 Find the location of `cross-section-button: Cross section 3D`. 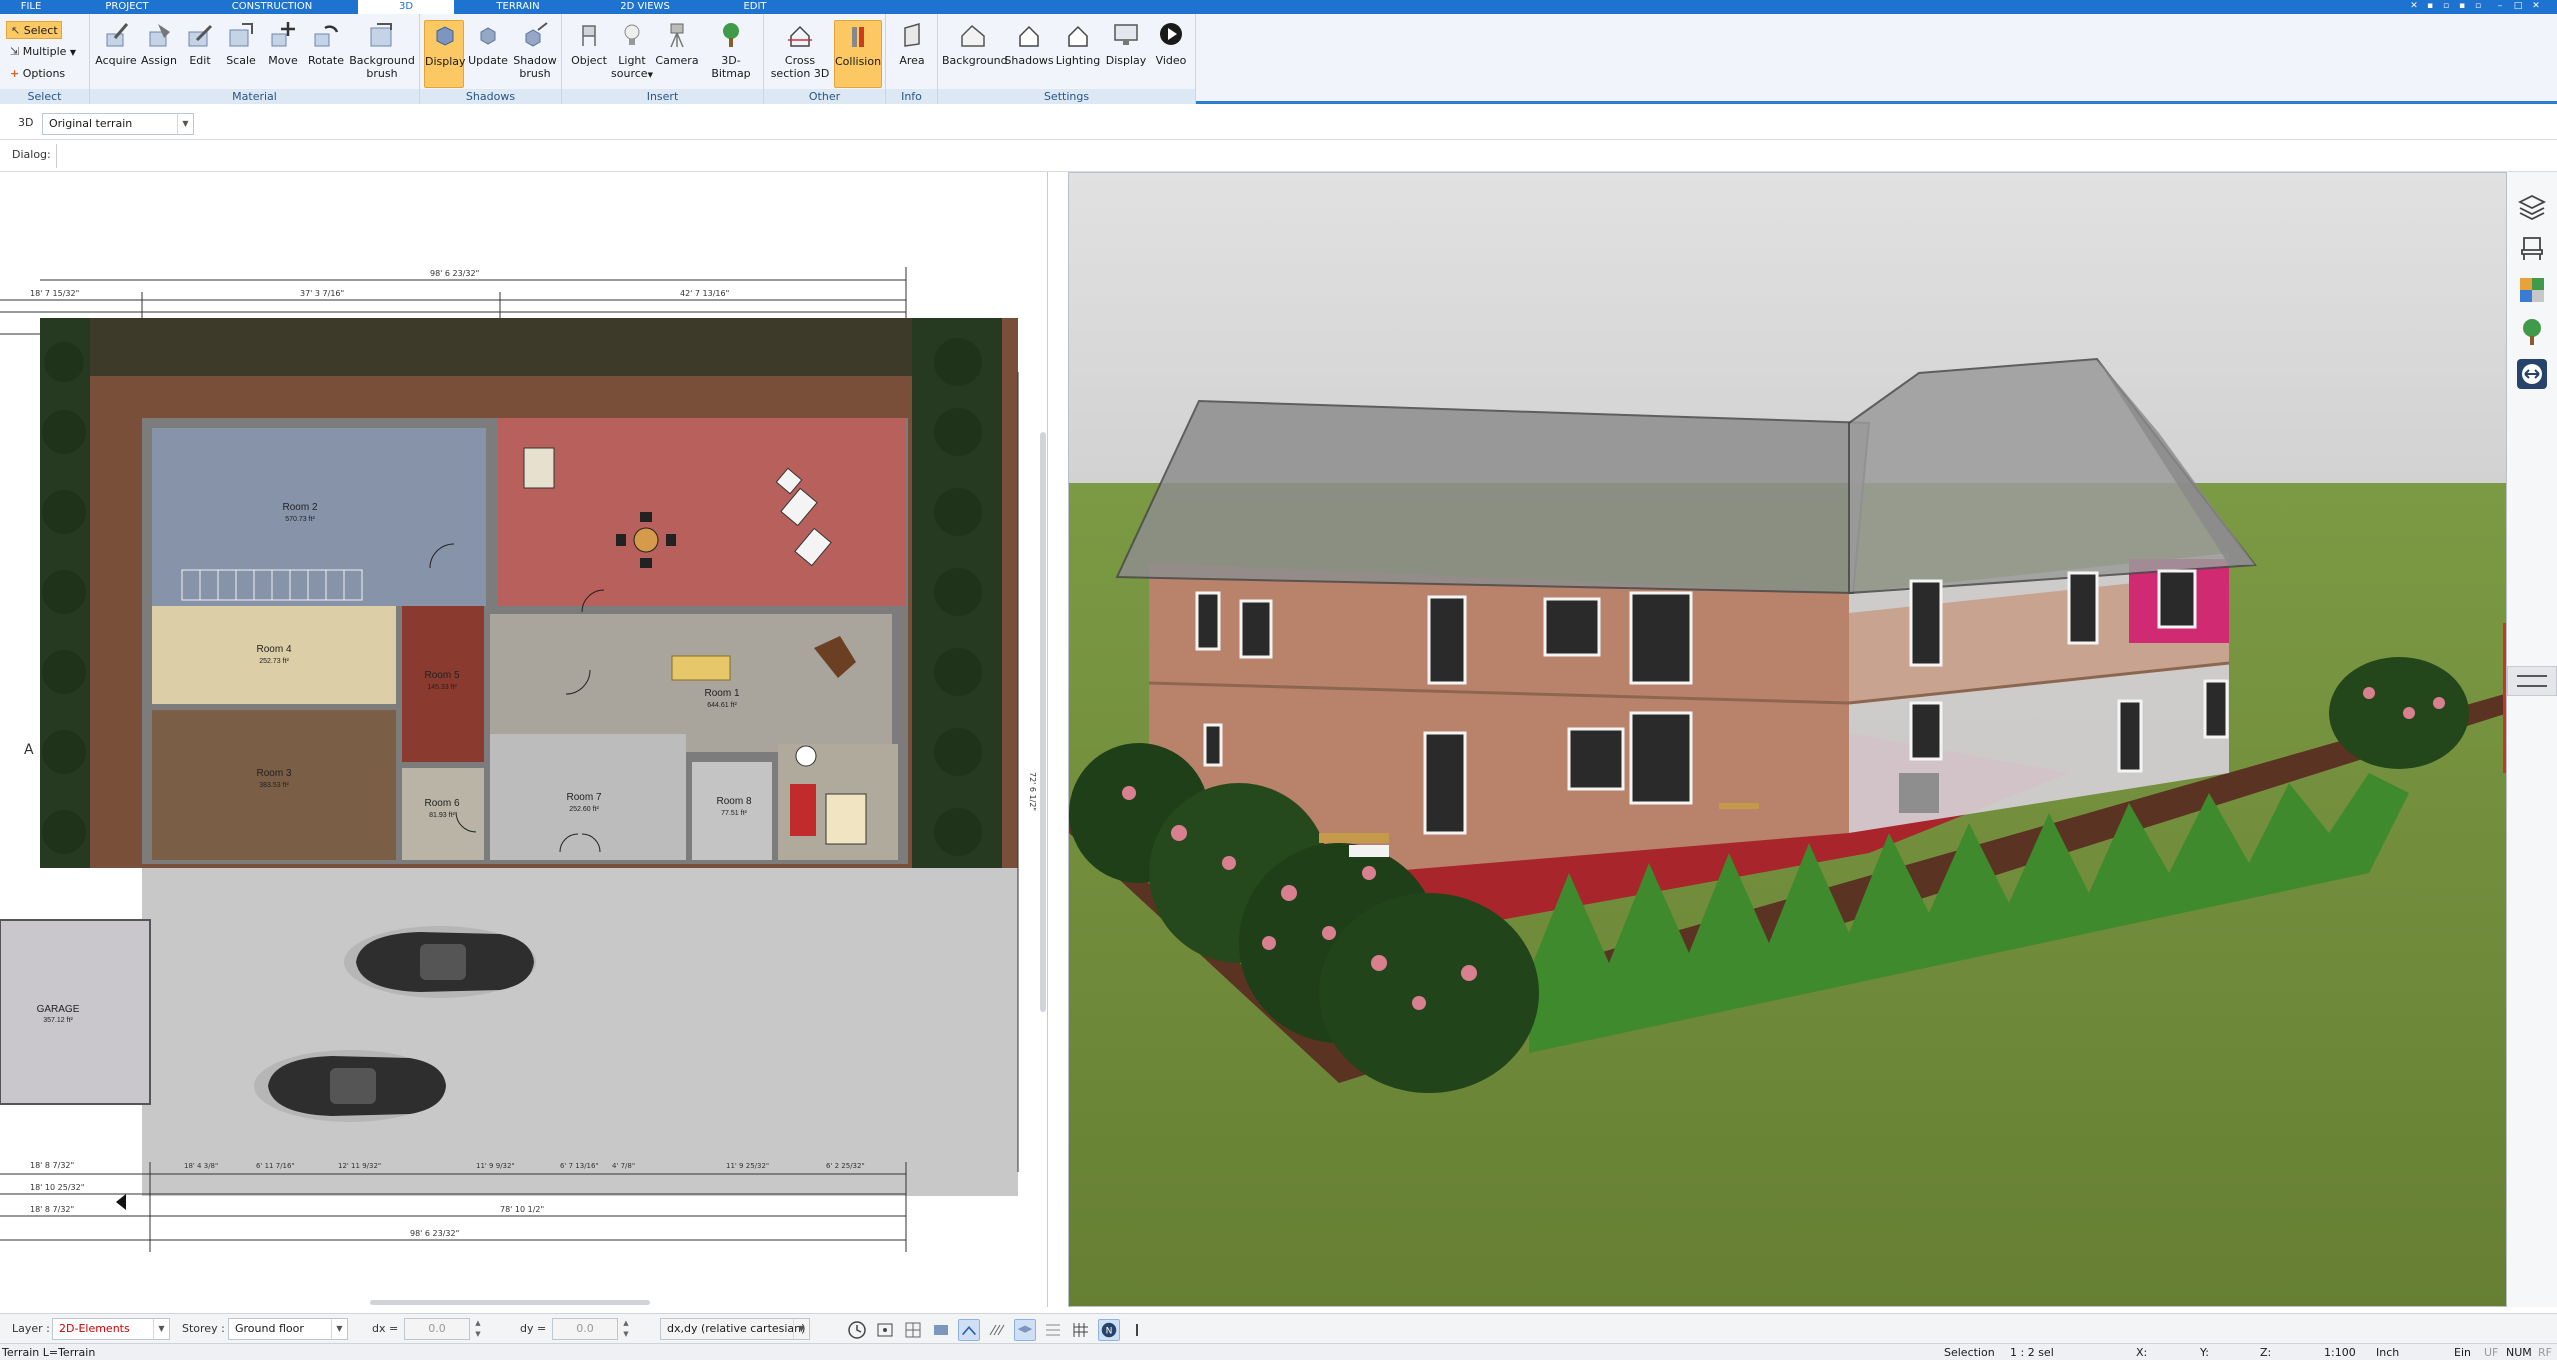

cross-section-button: Cross section 3D is located at coordinates (800, 54).